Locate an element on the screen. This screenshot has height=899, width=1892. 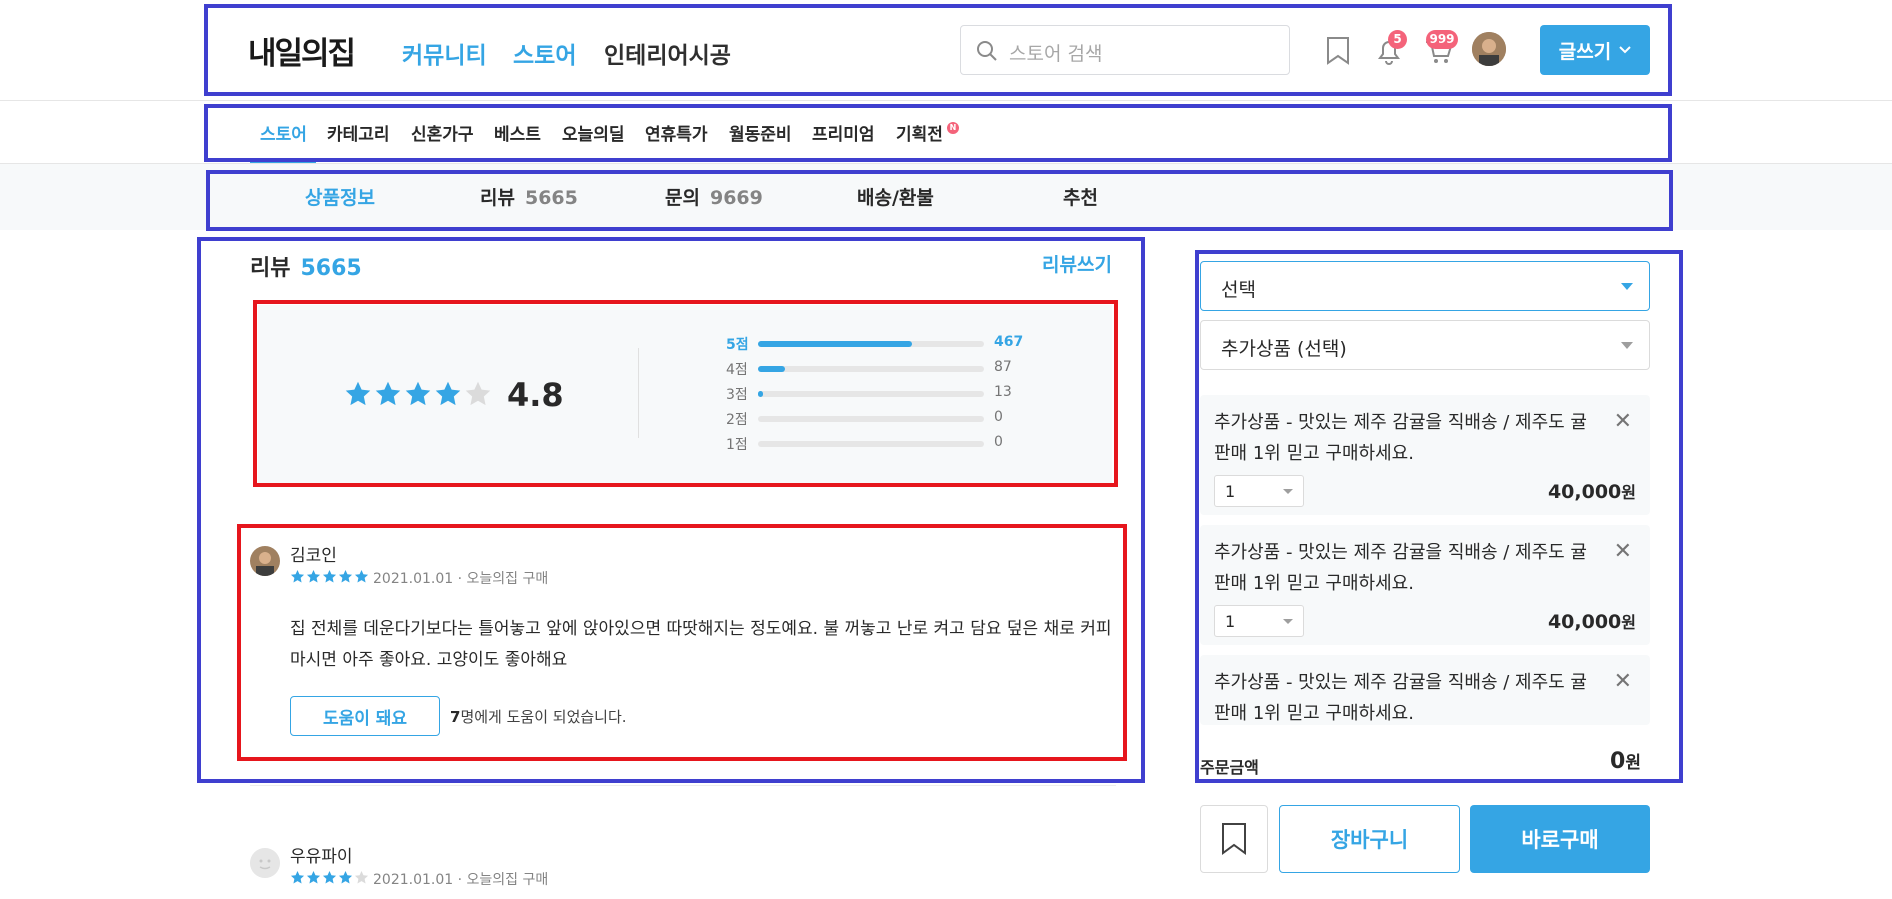
subnav-exhibition: 기획전 is located at coordinates (919, 132).